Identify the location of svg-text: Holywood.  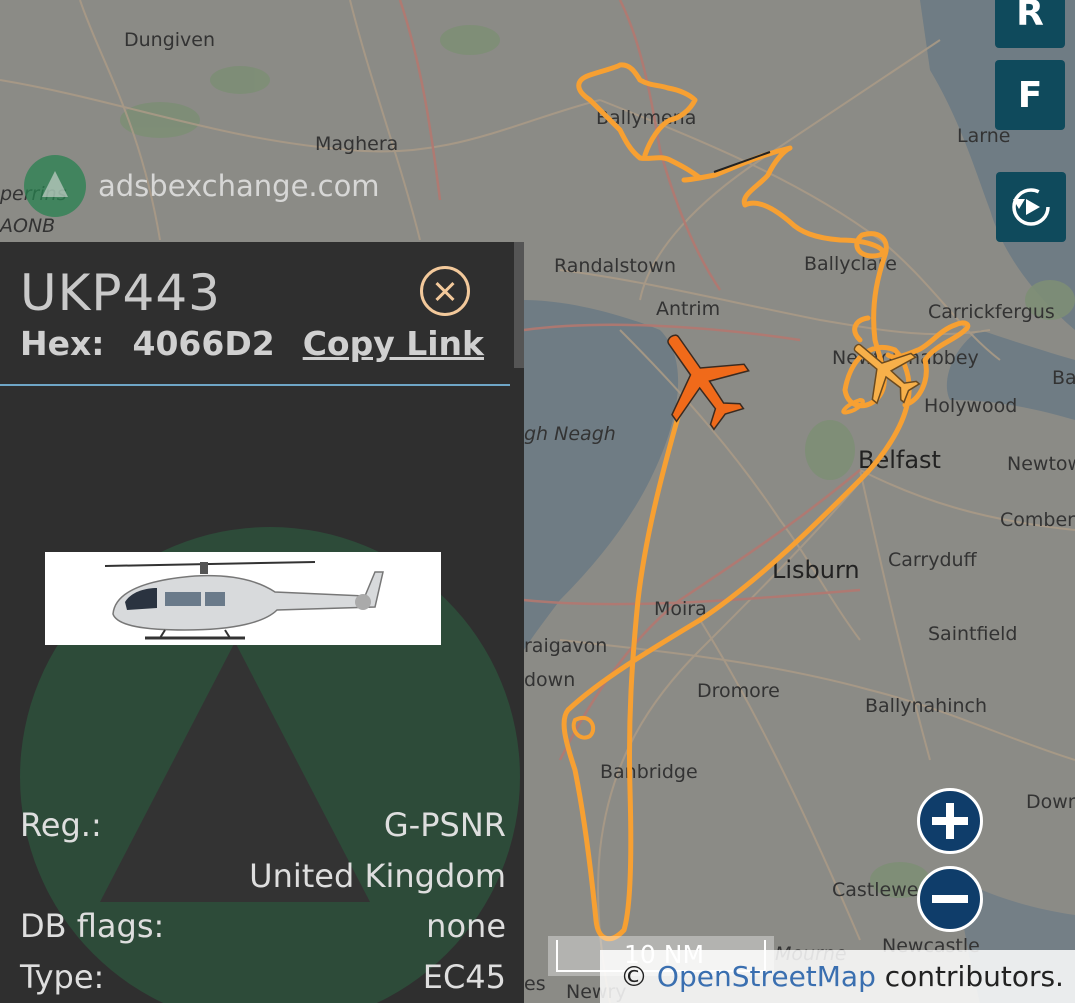
(970, 406).